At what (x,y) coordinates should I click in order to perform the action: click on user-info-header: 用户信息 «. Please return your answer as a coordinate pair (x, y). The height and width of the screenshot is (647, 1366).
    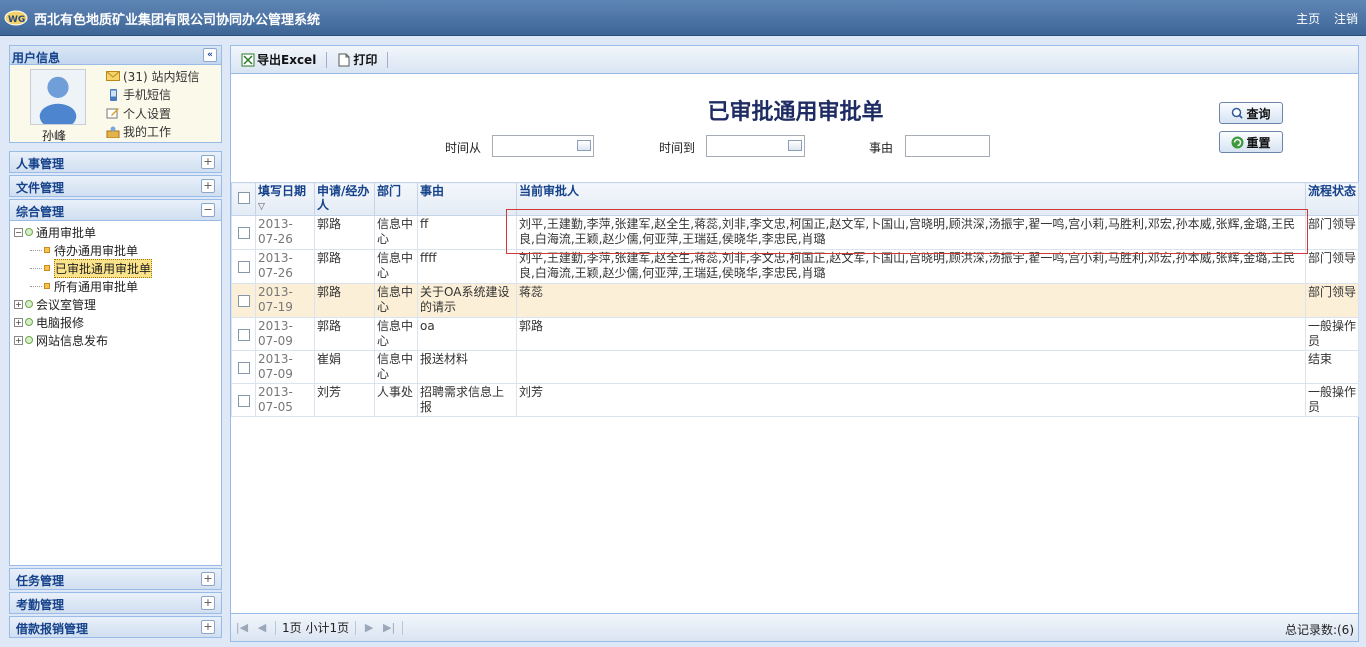
    Looking at the image, I should click on (115, 55).